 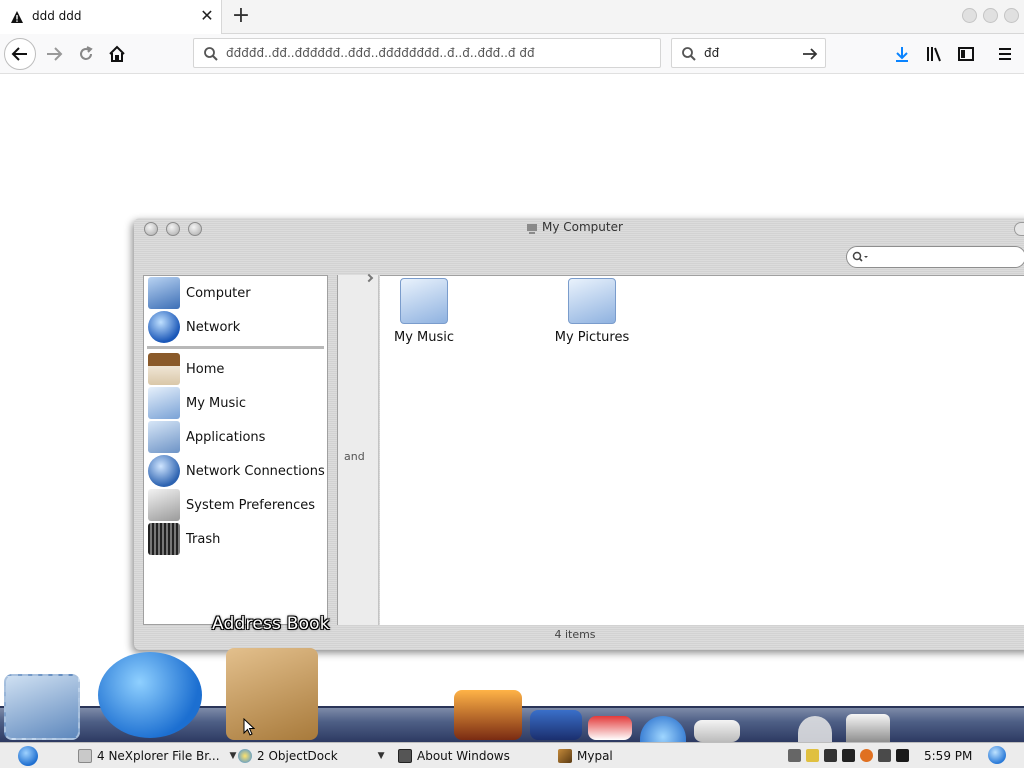 I want to click on library-icon, so click(x=934, y=54).